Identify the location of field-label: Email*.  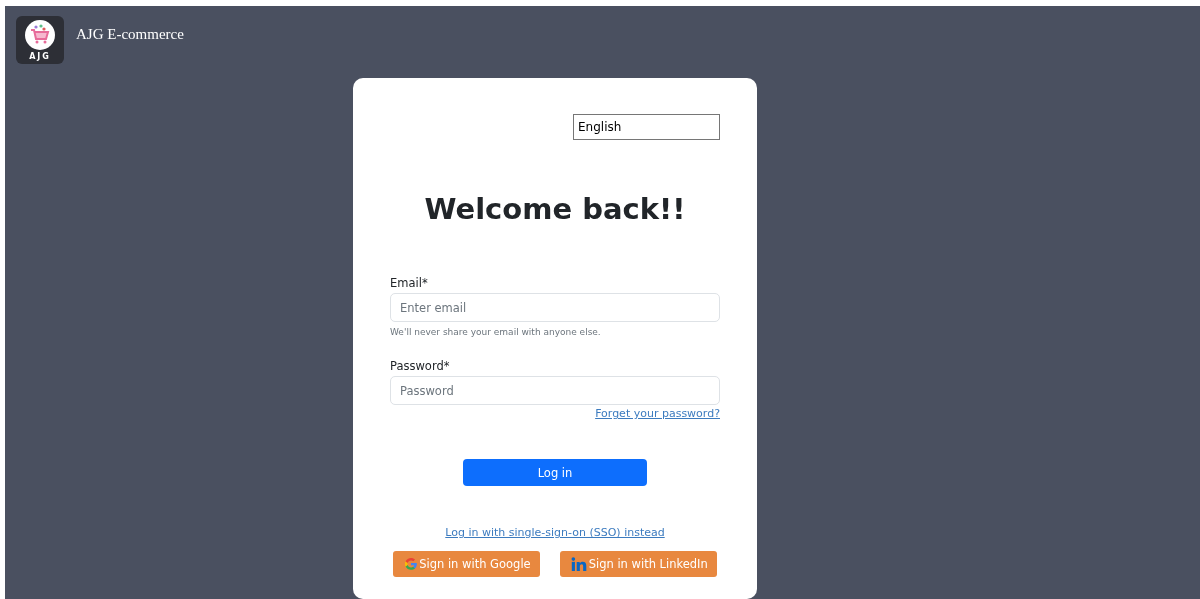
(409, 283).